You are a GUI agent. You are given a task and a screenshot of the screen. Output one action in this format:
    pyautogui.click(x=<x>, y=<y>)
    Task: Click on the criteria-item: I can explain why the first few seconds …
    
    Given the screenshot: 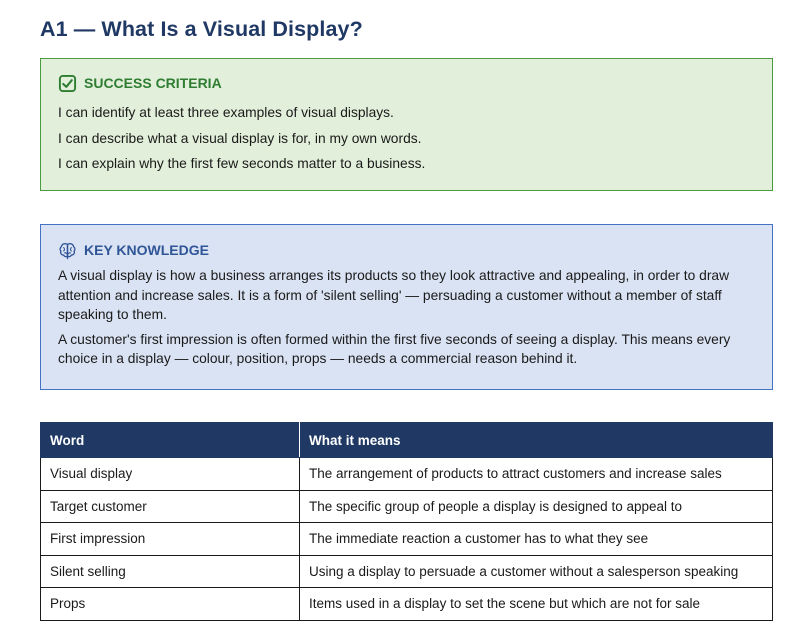 What is the action you would take?
    pyautogui.click(x=242, y=163)
    